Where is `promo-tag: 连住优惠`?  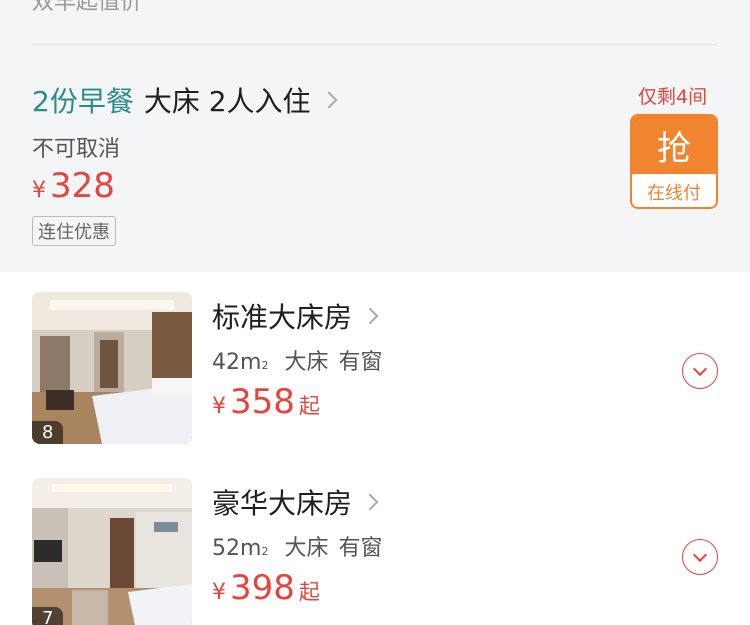 promo-tag: 连住优惠 is located at coordinates (74, 231).